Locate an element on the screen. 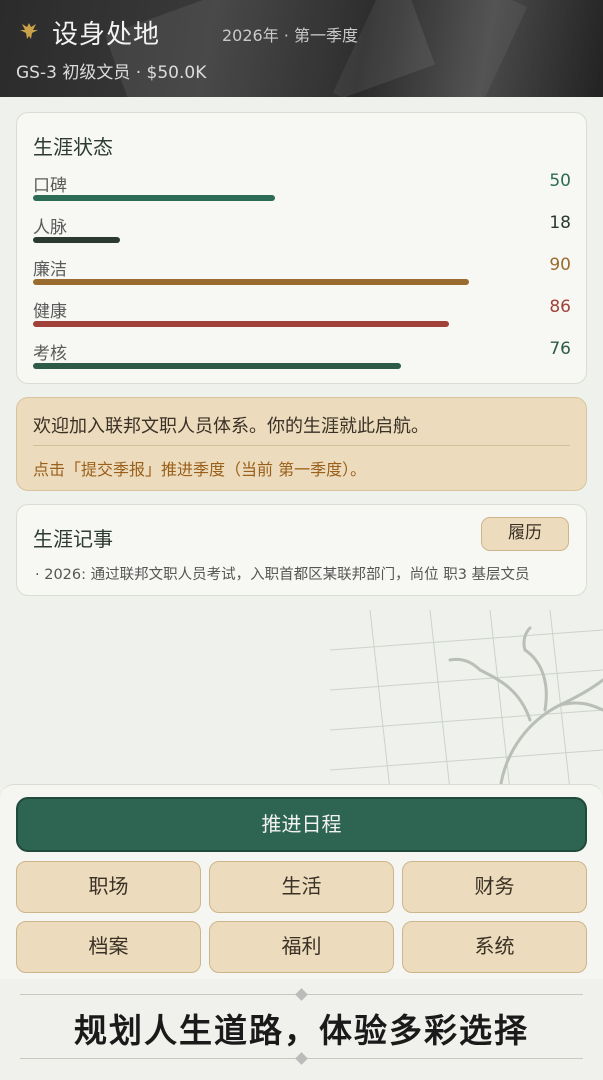 This screenshot has width=603, height=1080. career-events-title: 生涯记事 is located at coordinates (73, 539).